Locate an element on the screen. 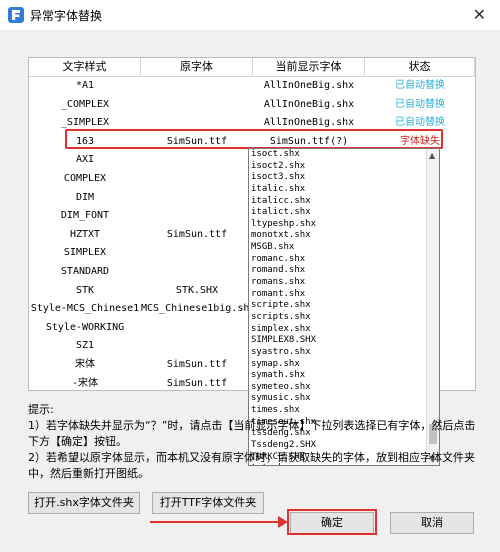  dropdown-option: ltypeshp.shx is located at coordinates (344, 225).